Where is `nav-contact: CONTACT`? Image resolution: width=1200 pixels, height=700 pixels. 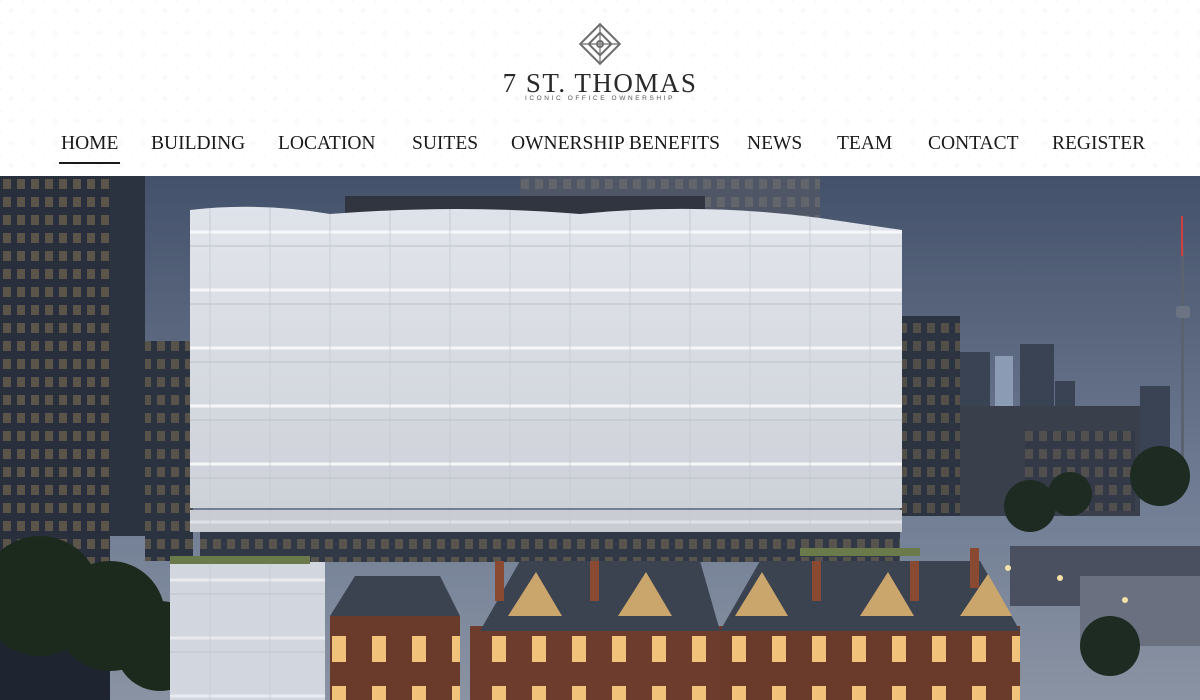
nav-contact: CONTACT is located at coordinates (973, 149).